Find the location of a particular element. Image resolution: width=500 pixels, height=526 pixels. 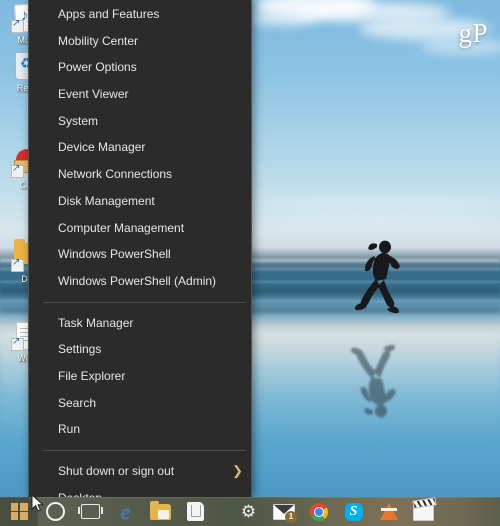

taskbar: e ⚙ 1 S is located at coordinates (250, 511).